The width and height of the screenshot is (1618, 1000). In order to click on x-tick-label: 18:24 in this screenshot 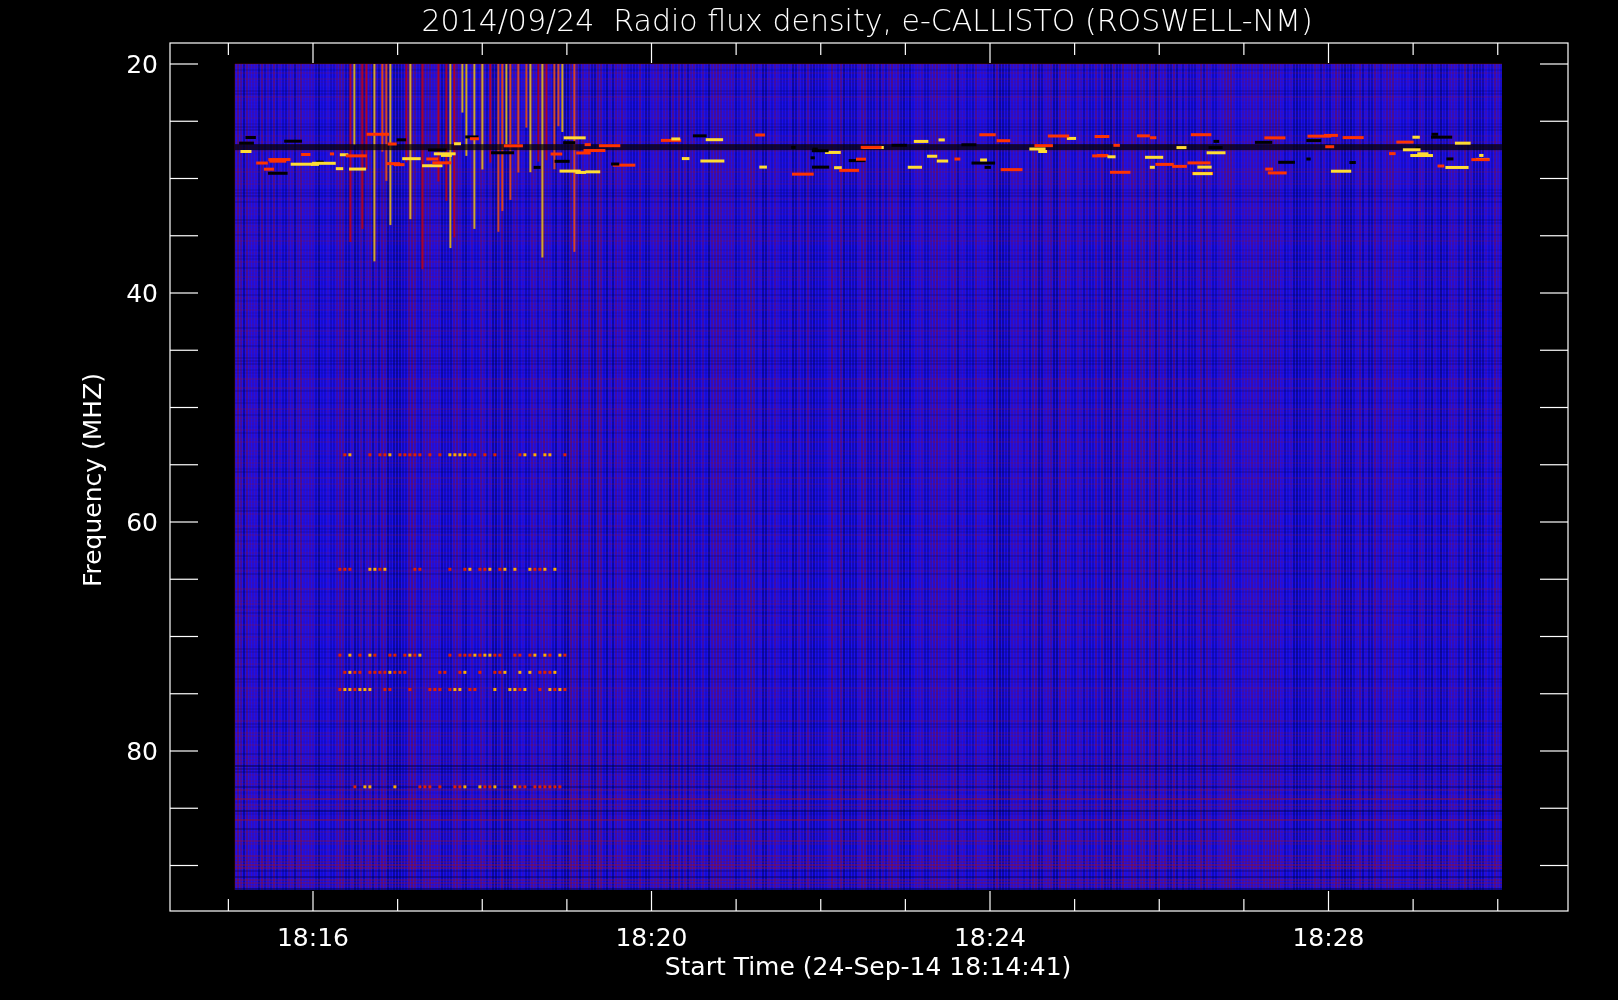, I will do `click(990, 937)`.